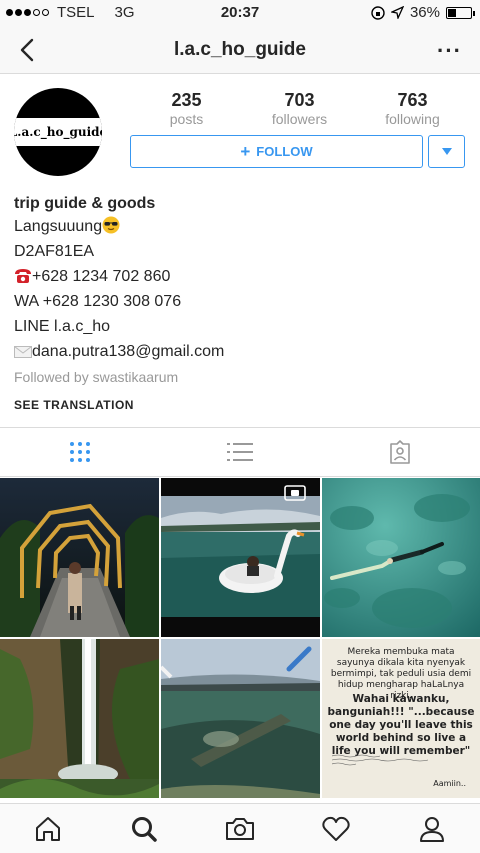  I want to click on quote-closing: Aamiin.., so click(449, 783).